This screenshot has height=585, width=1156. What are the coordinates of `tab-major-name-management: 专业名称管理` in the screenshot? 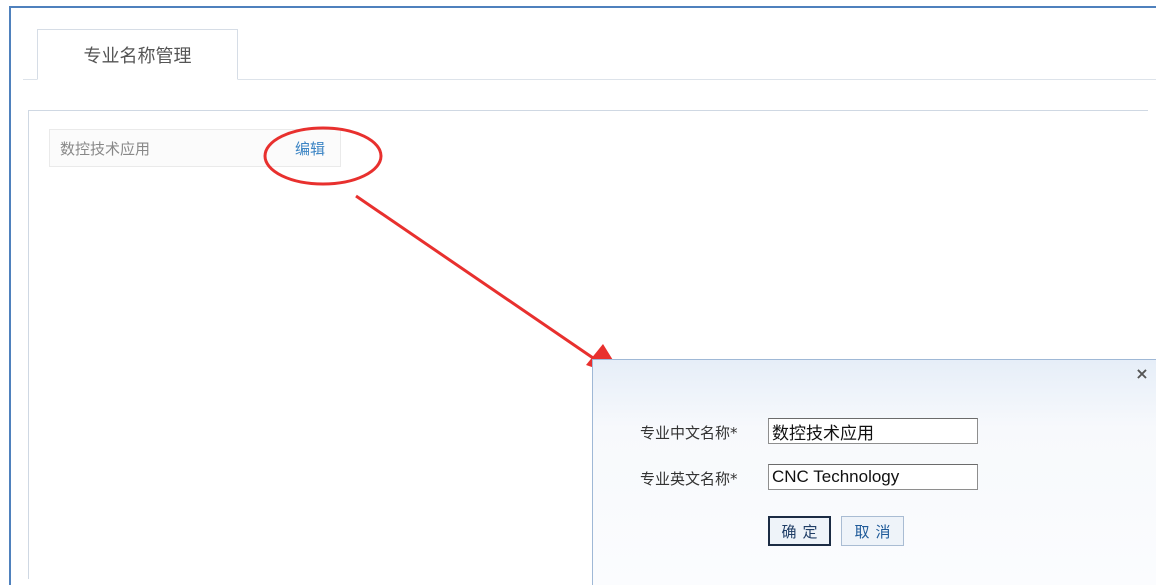 It's located at (137, 54).